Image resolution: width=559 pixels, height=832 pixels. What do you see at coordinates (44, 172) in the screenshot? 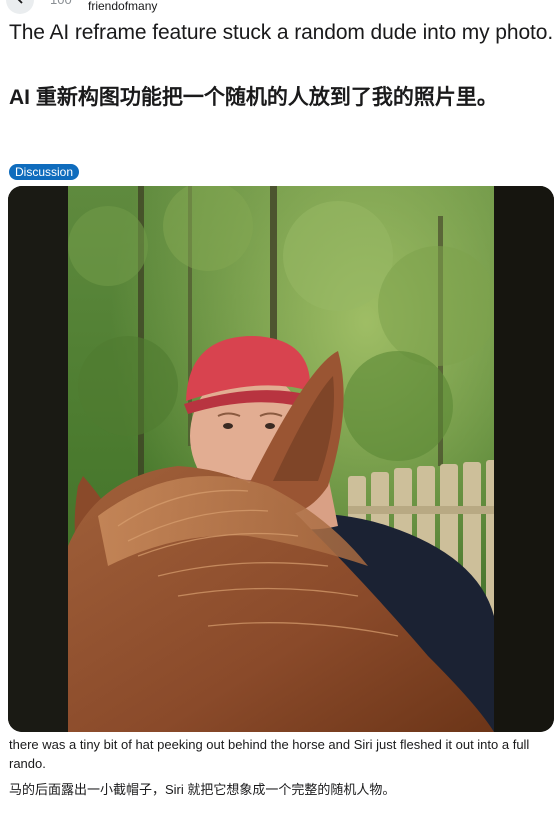
I see `post-flair: Discussion` at bounding box center [44, 172].